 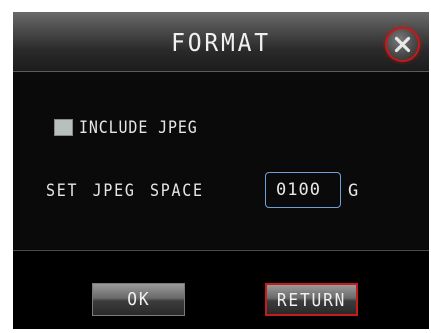 I want to click on jpeg-space-input: 0100, so click(x=303, y=190).